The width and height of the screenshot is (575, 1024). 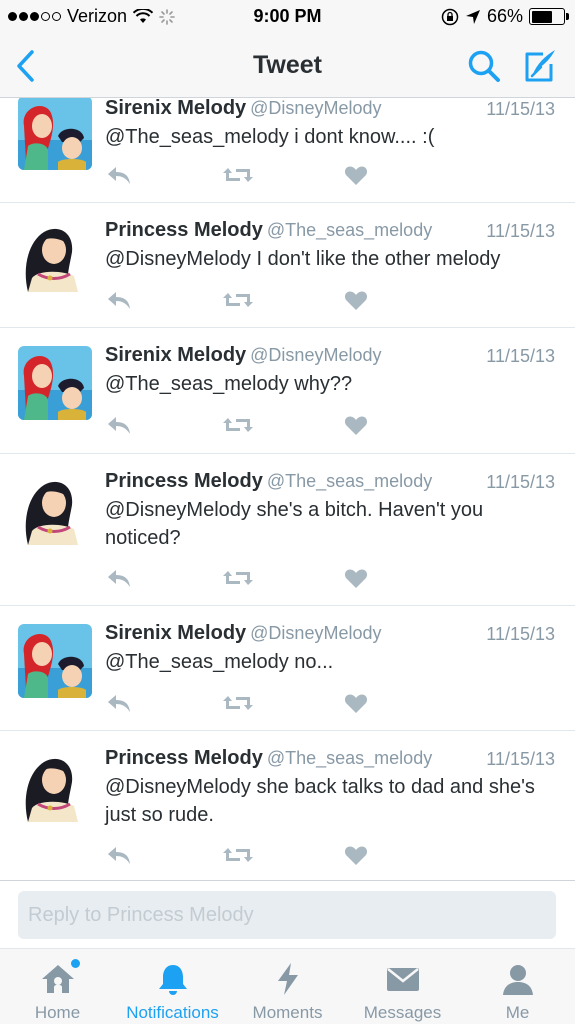 I want to click on tab-moments: Moments, so click(x=287, y=986).